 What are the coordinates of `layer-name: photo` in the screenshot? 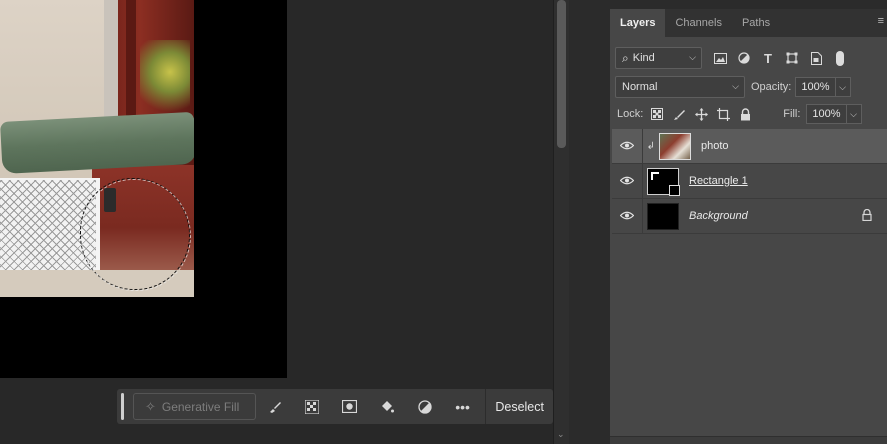 It's located at (715, 146).